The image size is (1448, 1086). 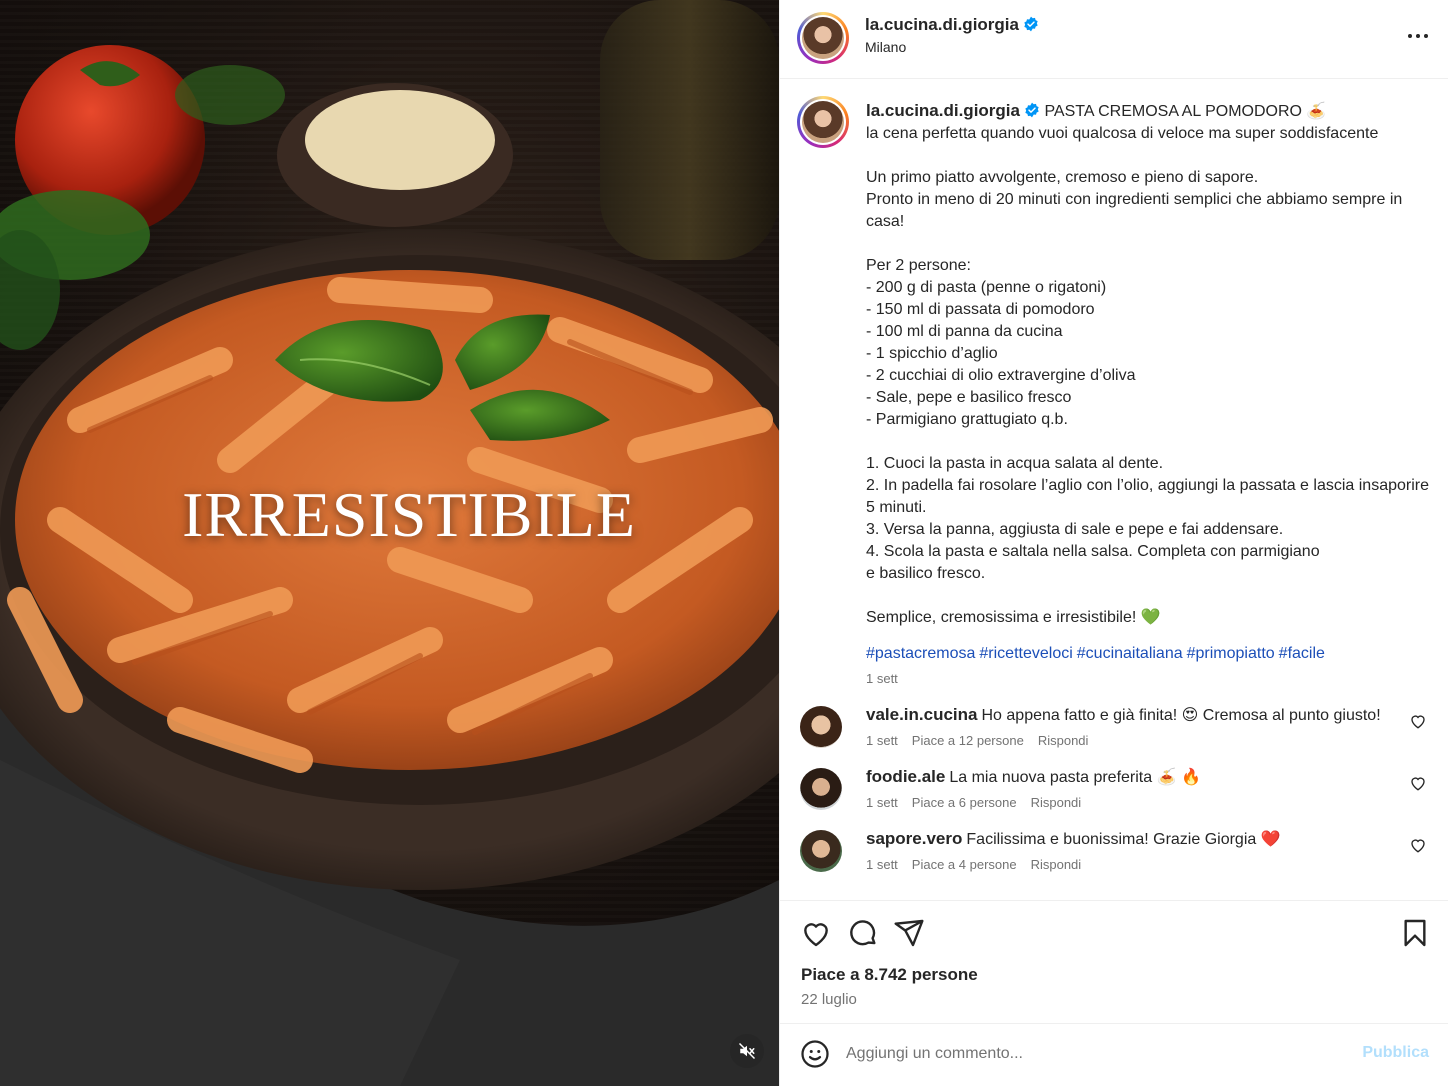 I want to click on add-comment-bar: Pubblica, so click(x=1114, y=1055).